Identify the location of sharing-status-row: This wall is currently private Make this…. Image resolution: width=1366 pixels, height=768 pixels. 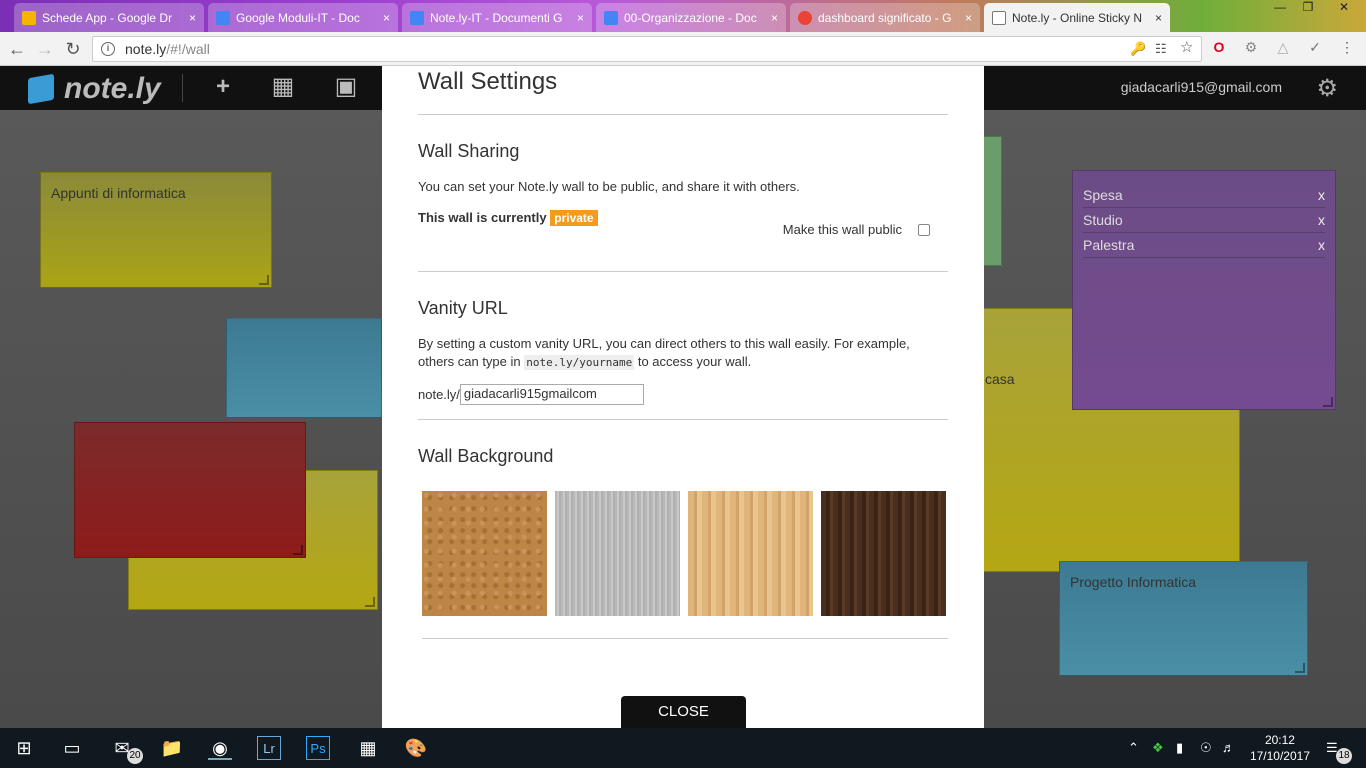
(683, 241).